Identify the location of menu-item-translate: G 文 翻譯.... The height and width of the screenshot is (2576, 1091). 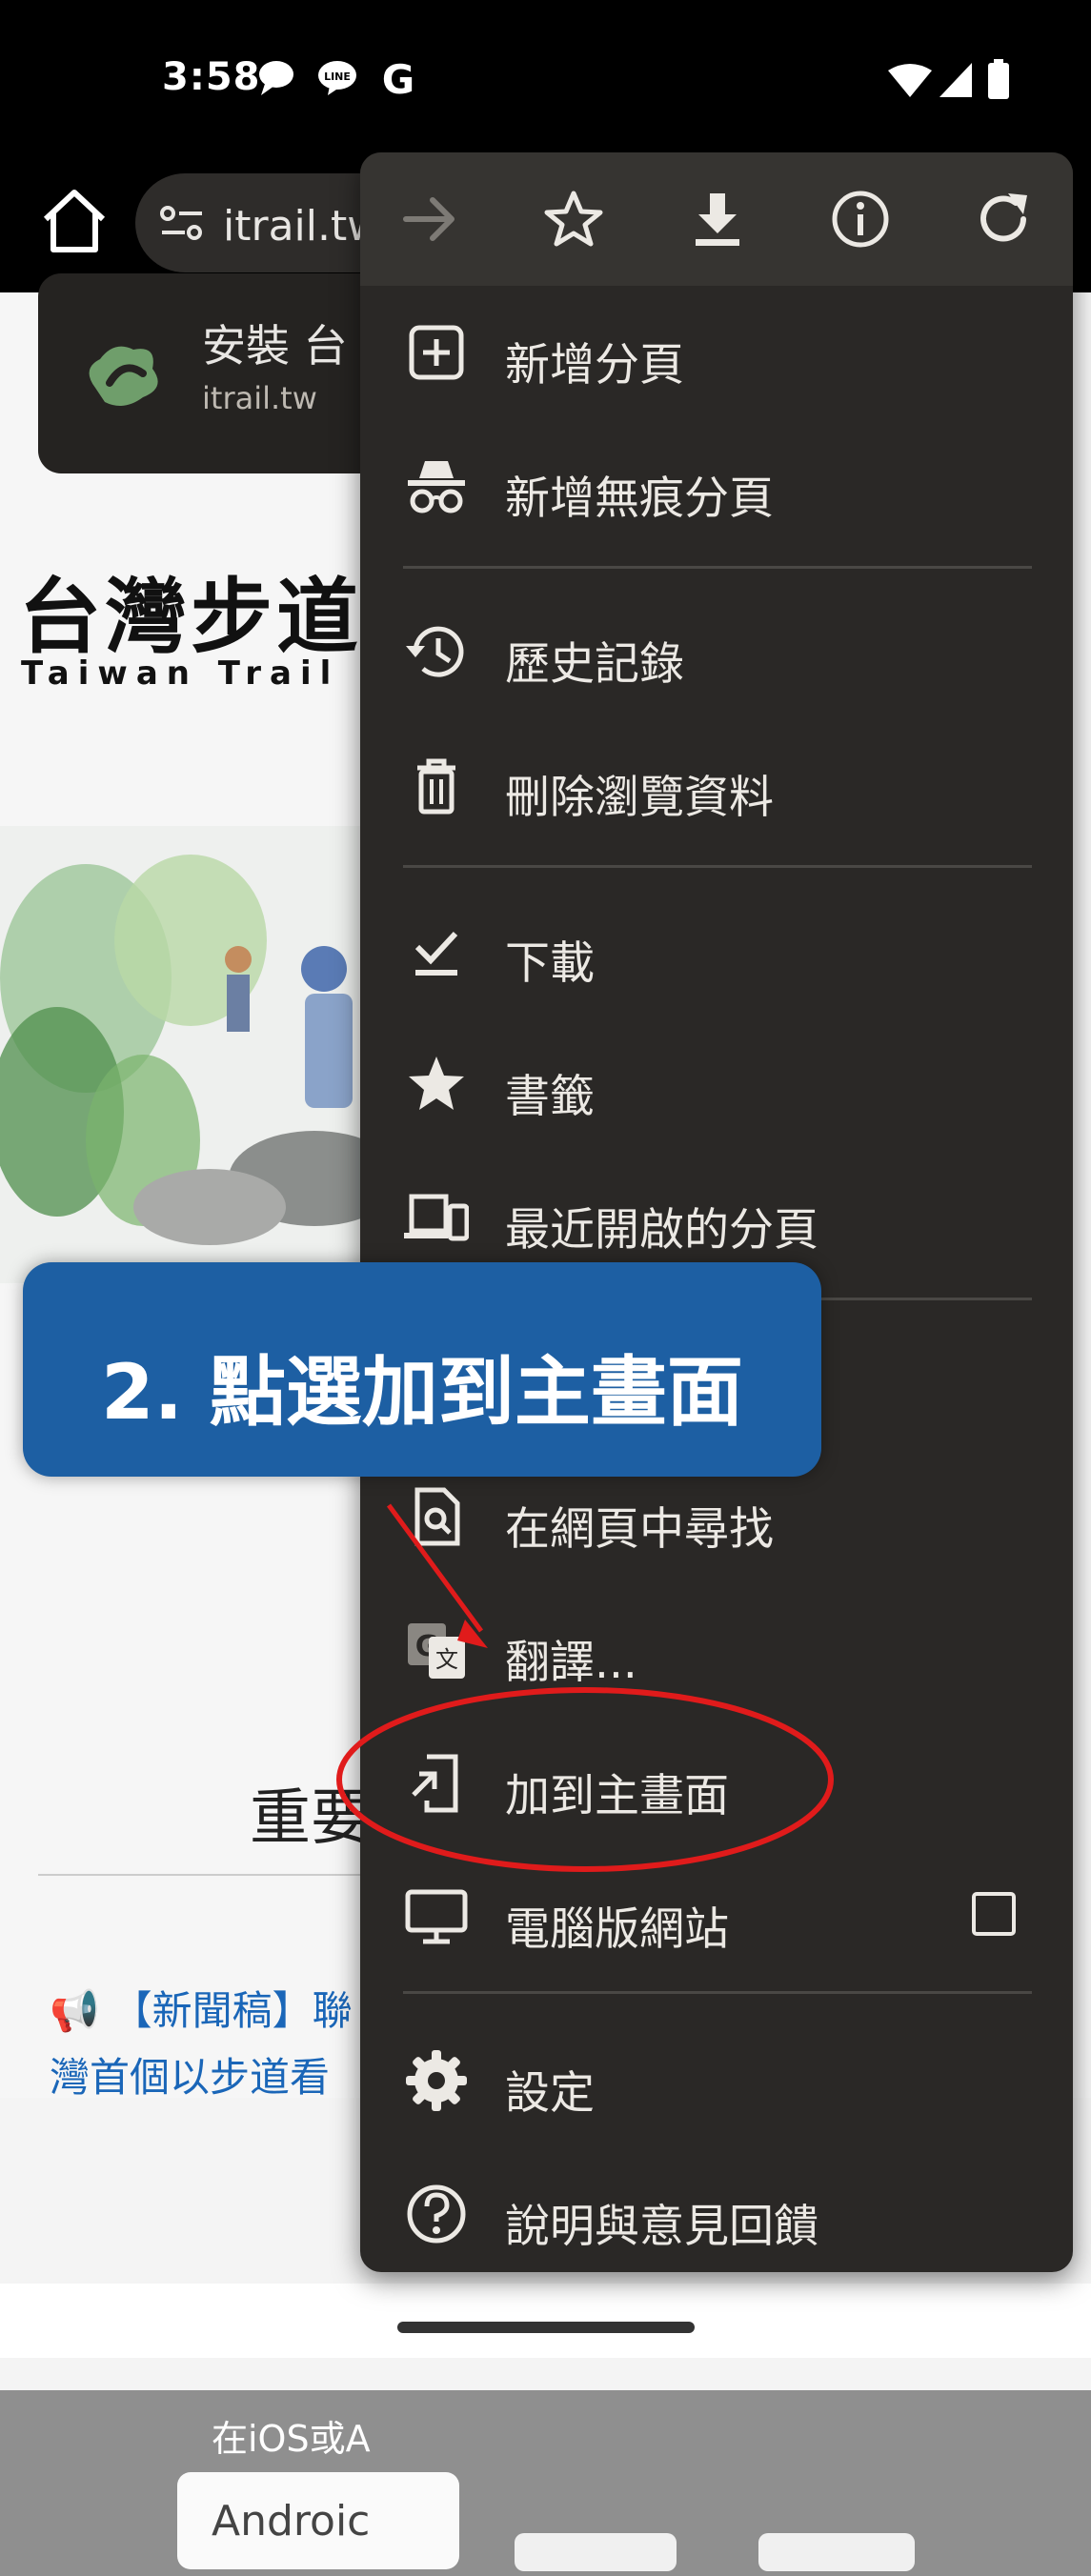
(716, 1650).